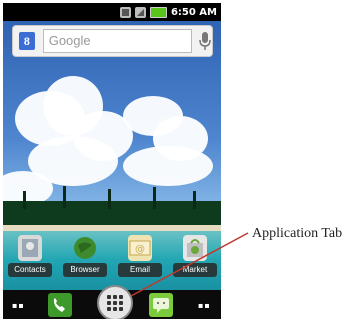  What do you see at coordinates (297, 233) in the screenshot?
I see `application-tab-annotation: Application Tab` at bounding box center [297, 233].